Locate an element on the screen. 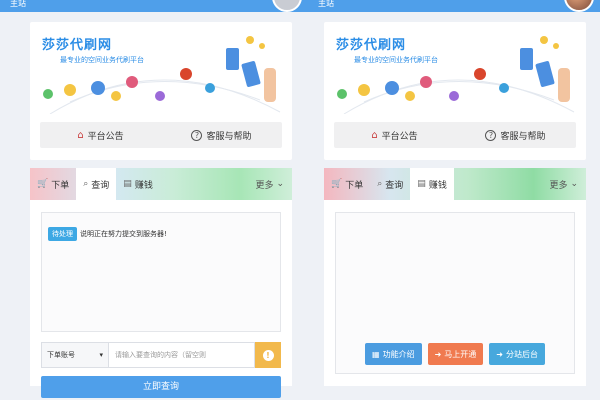  feature-intro-label: 功能介绍 is located at coordinates (398, 354).